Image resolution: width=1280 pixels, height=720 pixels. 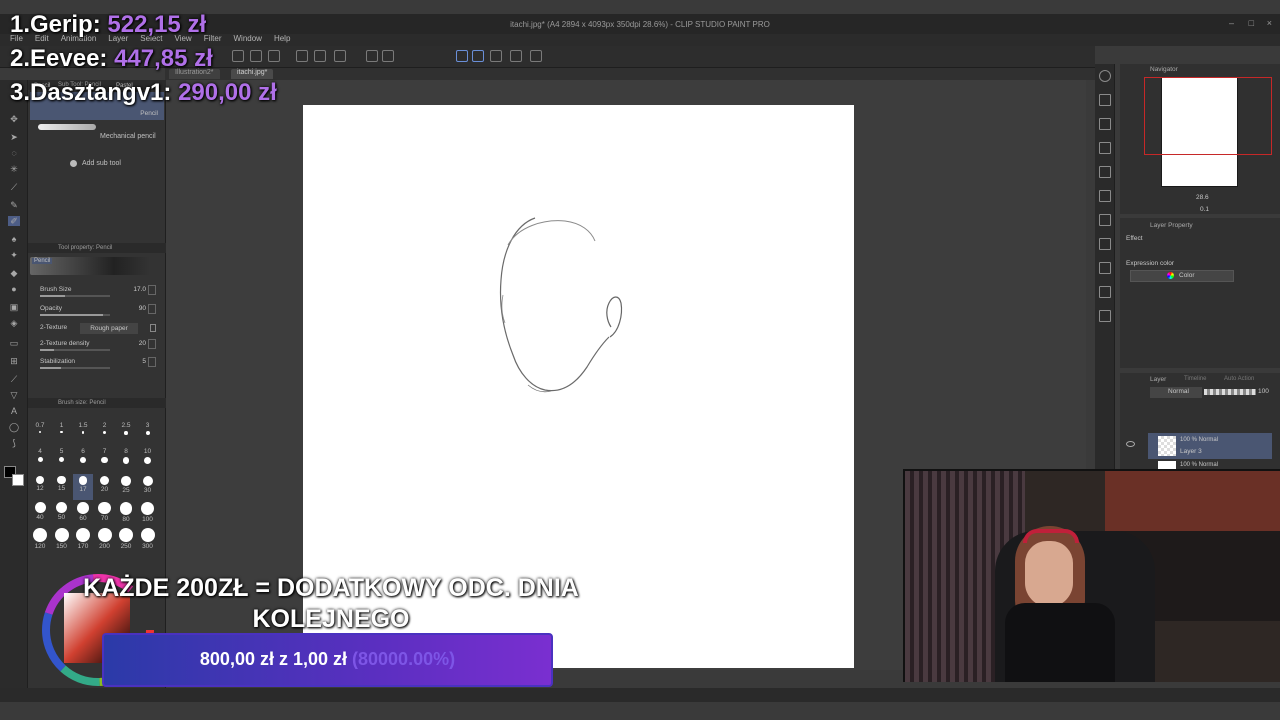 I want to click on brush-size-option: 80, so click(x=126, y=513).